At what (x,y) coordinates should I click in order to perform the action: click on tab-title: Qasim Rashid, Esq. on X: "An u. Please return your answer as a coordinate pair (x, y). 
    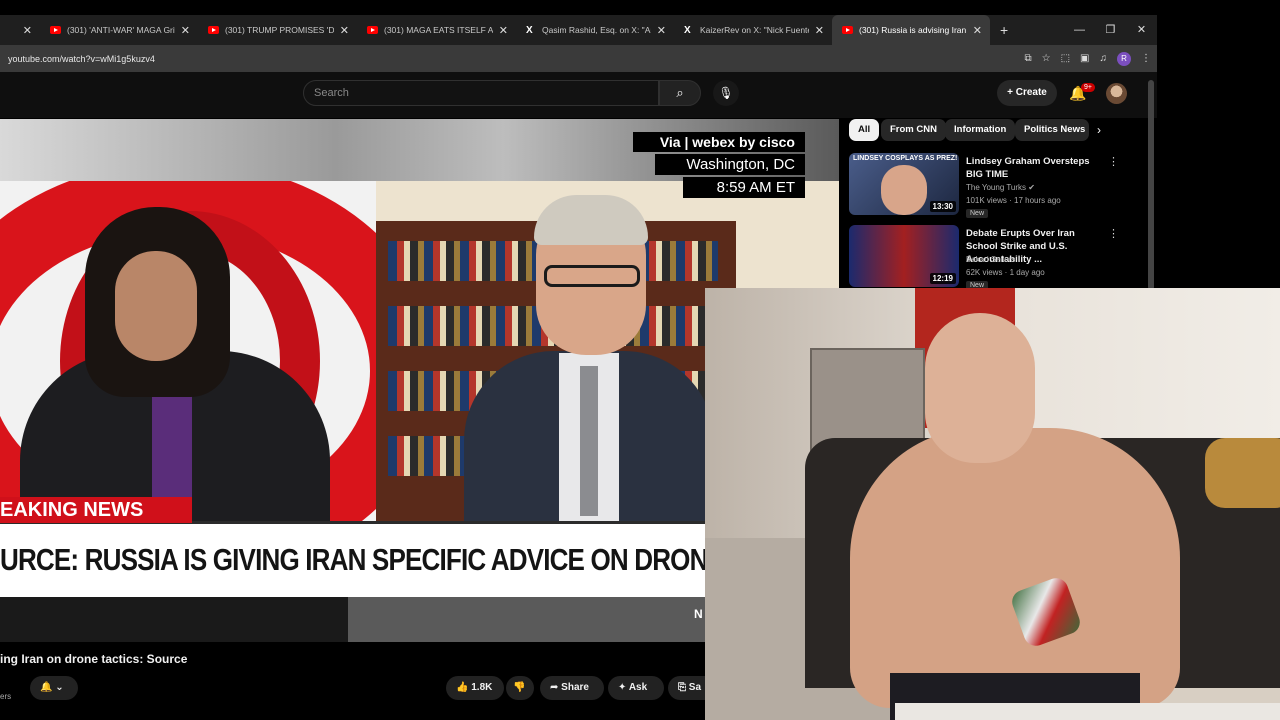
    Looking at the image, I should click on (596, 30).